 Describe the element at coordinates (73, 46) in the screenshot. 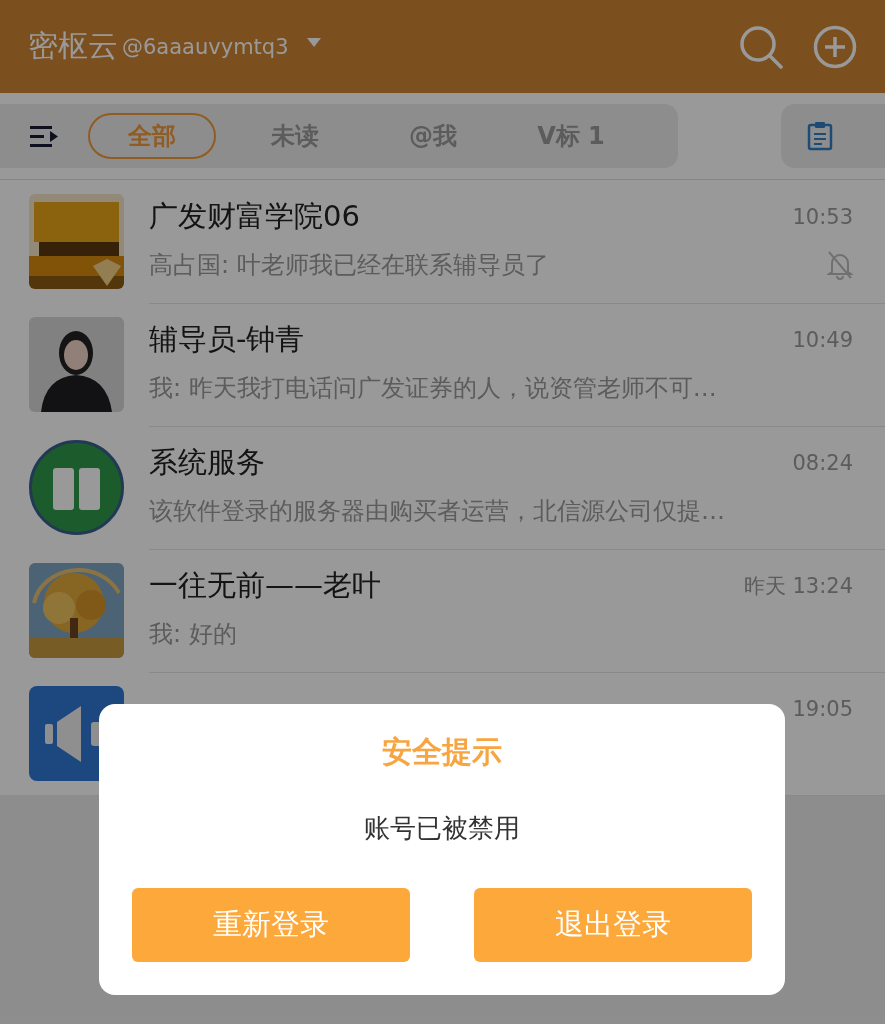

I see `app-name: 密枢云` at that location.